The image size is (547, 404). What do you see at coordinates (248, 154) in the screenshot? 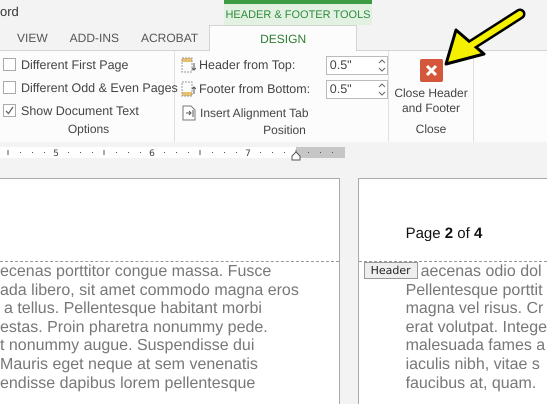
I see `ruler-number: 7` at bounding box center [248, 154].